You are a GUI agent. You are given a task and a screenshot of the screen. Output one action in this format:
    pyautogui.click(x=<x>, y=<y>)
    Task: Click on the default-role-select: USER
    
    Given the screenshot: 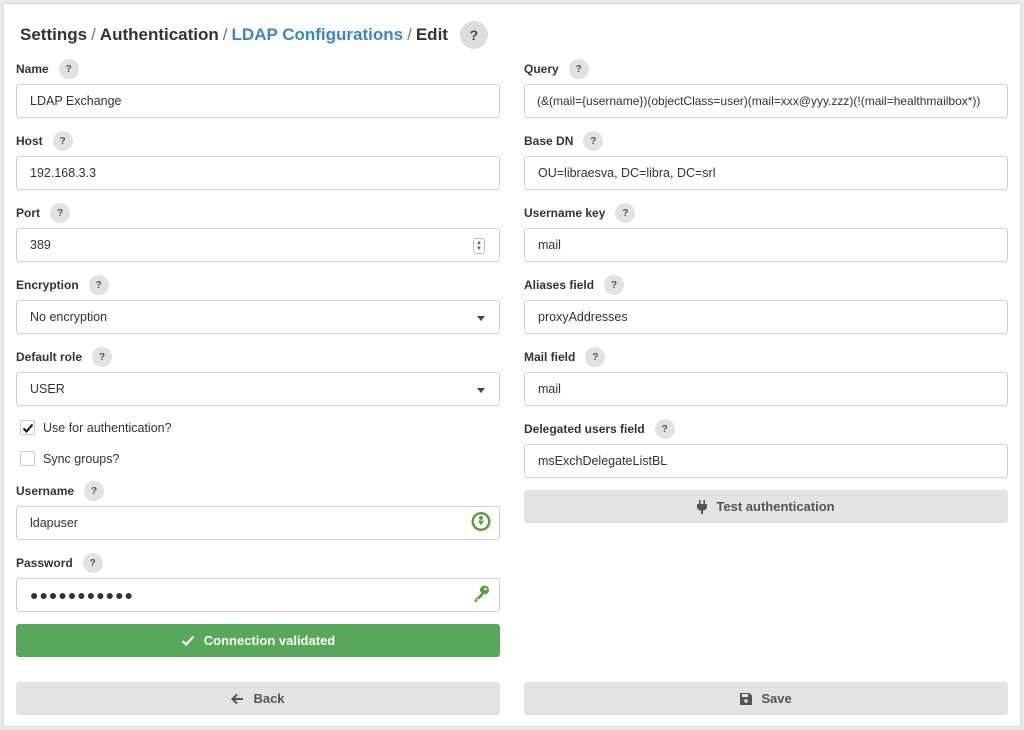 What is the action you would take?
    pyautogui.click(x=258, y=389)
    